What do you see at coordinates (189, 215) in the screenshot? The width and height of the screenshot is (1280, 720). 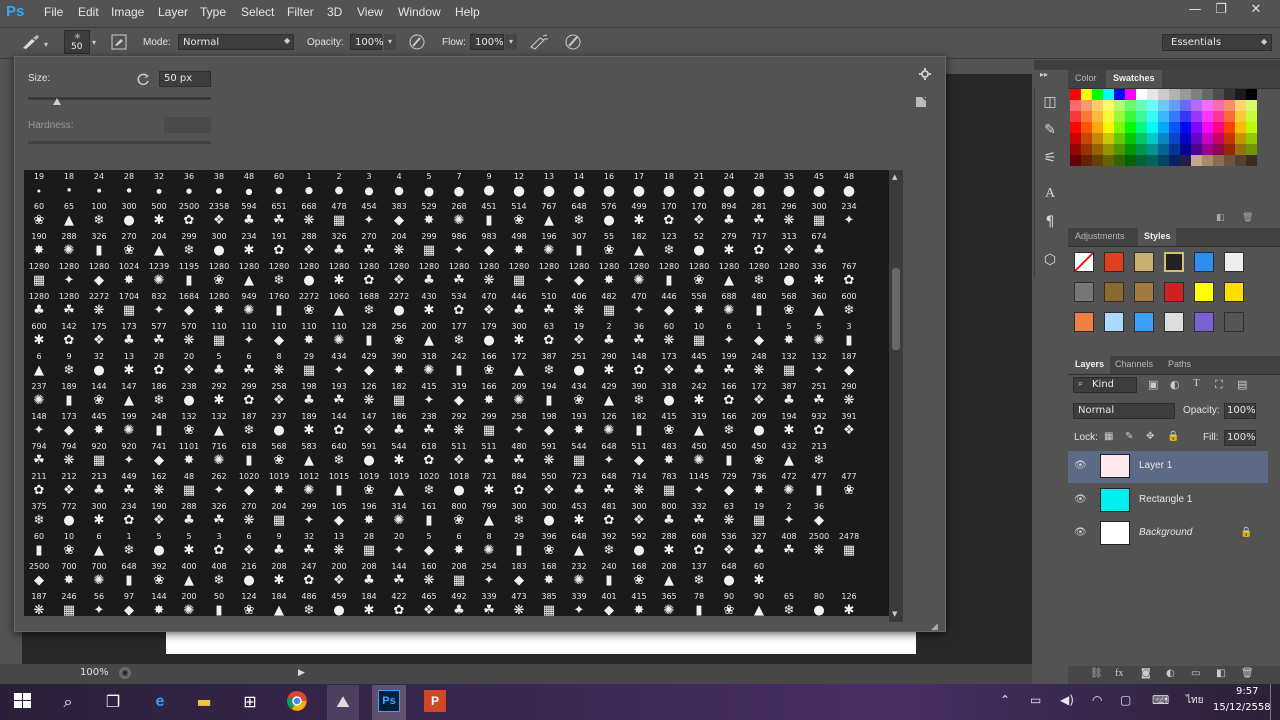 I see `brush-preset: 2500 ✿` at bounding box center [189, 215].